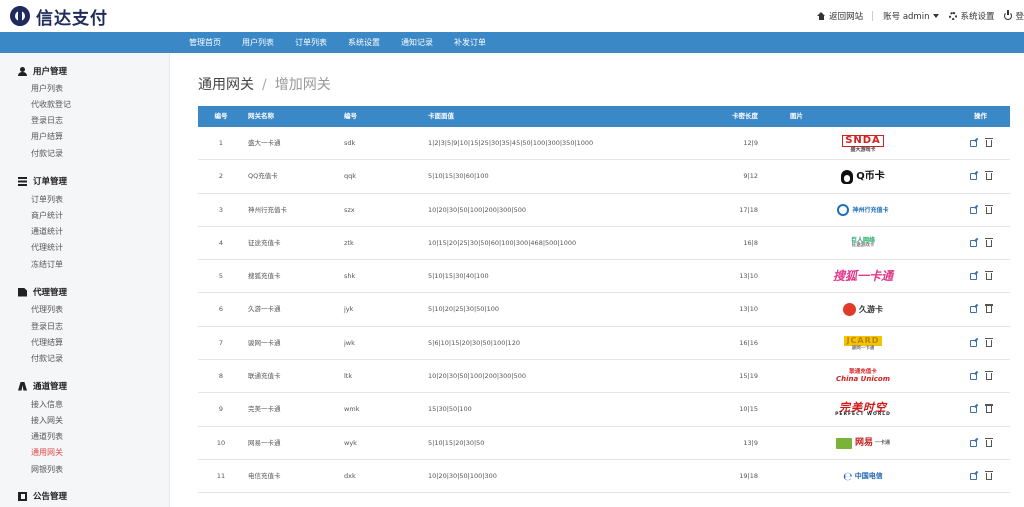 Image resolution: width=1024 pixels, height=507 pixels. I want to click on cell-card-length: 10|15, so click(748, 409).